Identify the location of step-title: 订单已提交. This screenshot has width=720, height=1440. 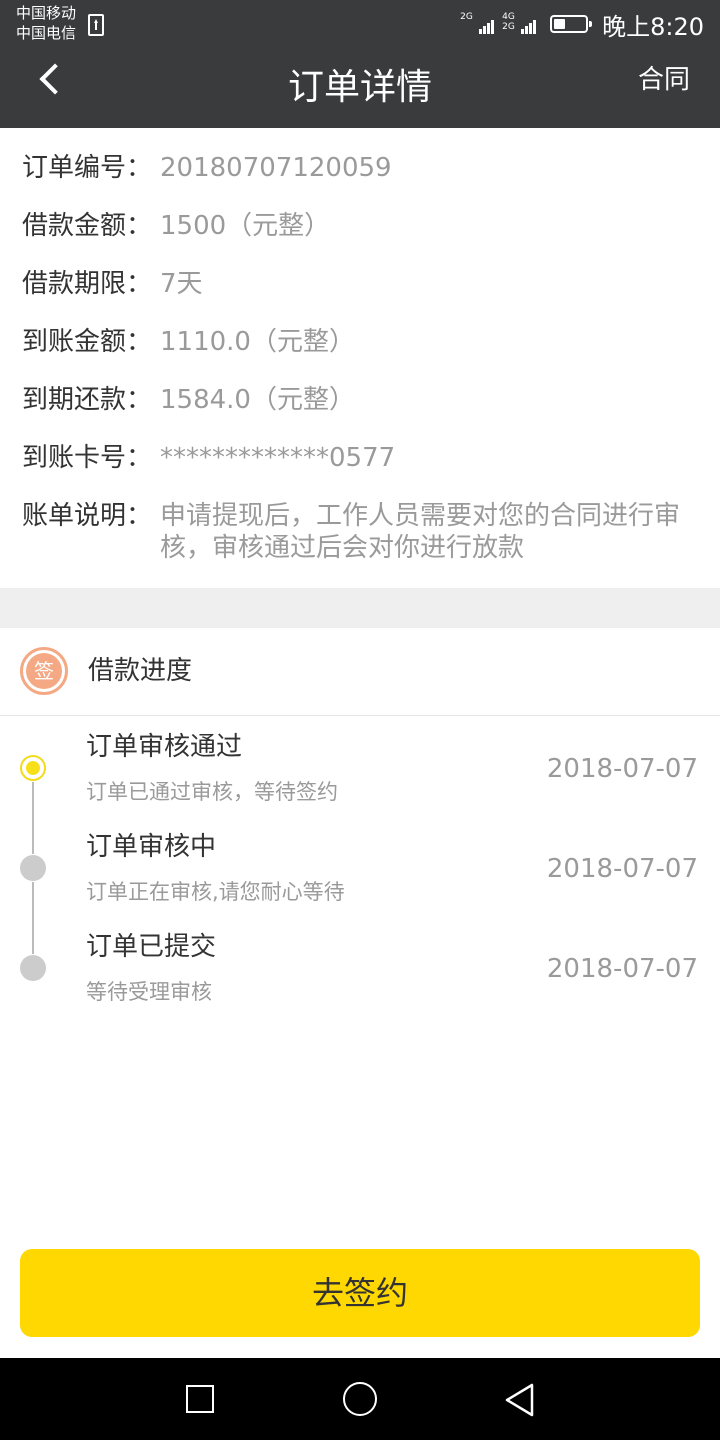
(151, 947).